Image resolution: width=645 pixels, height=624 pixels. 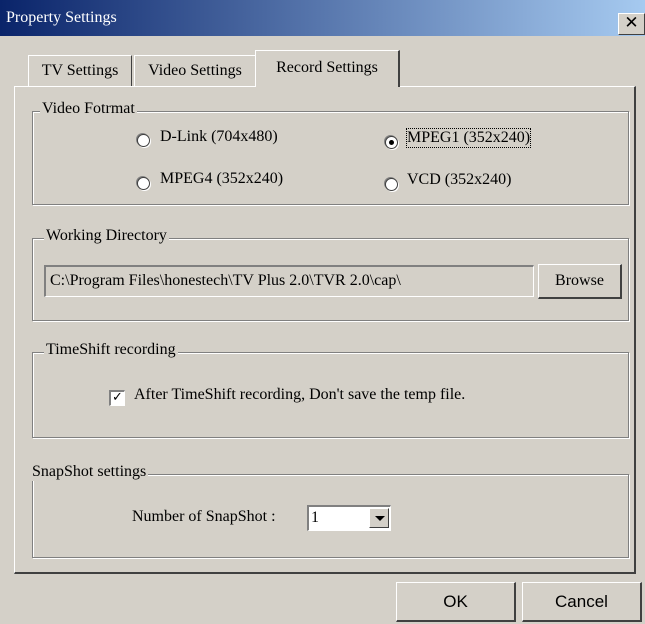 I want to click on snapshot-count-value: 1, so click(x=315, y=517).